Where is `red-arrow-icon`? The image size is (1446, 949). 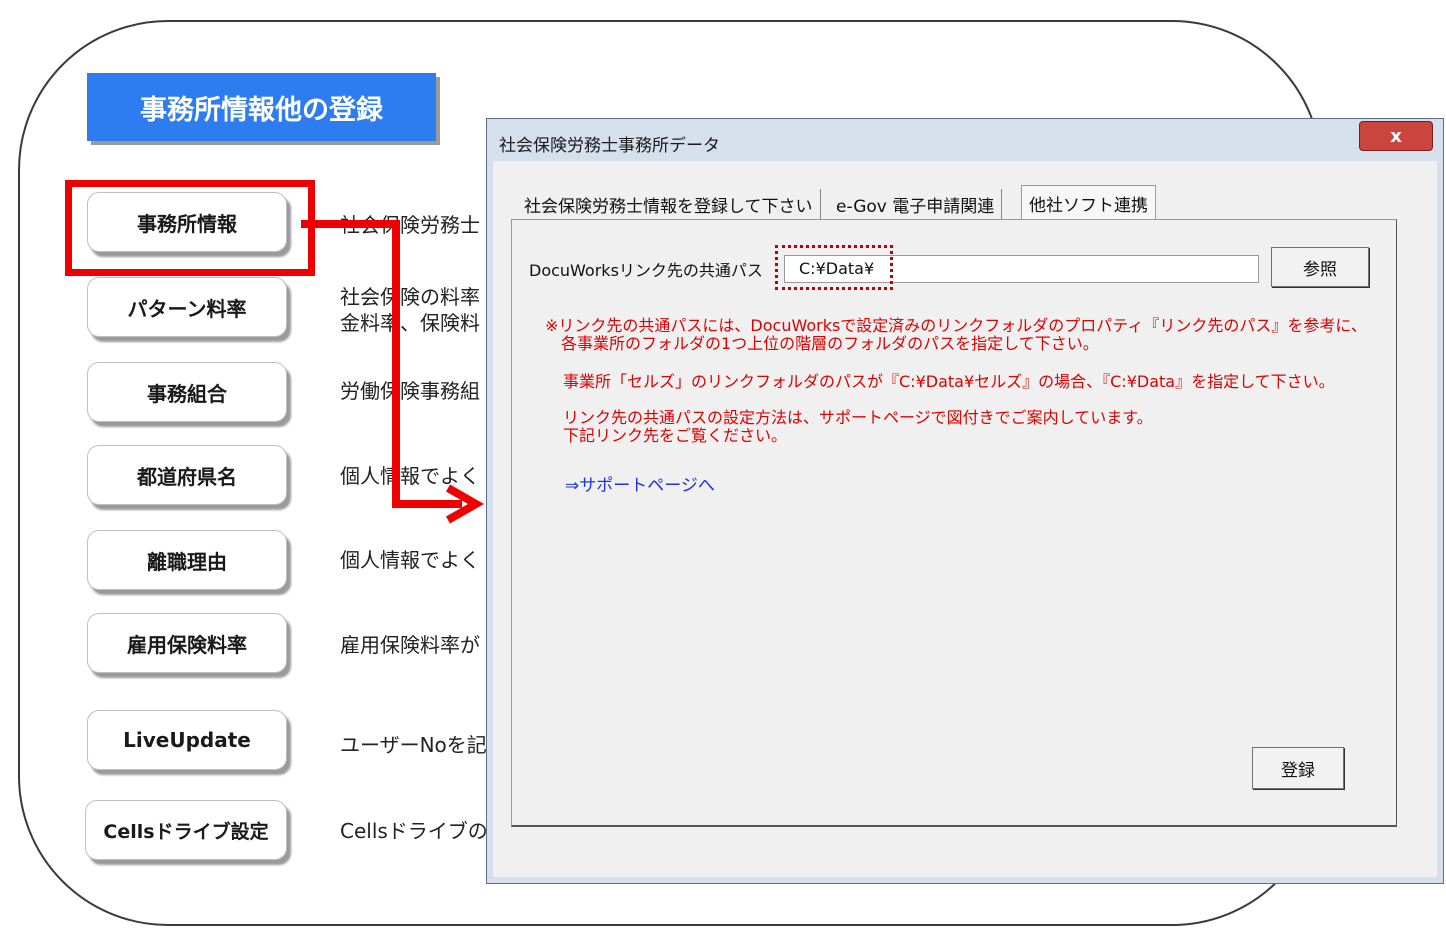 red-arrow-icon is located at coordinates (393, 372).